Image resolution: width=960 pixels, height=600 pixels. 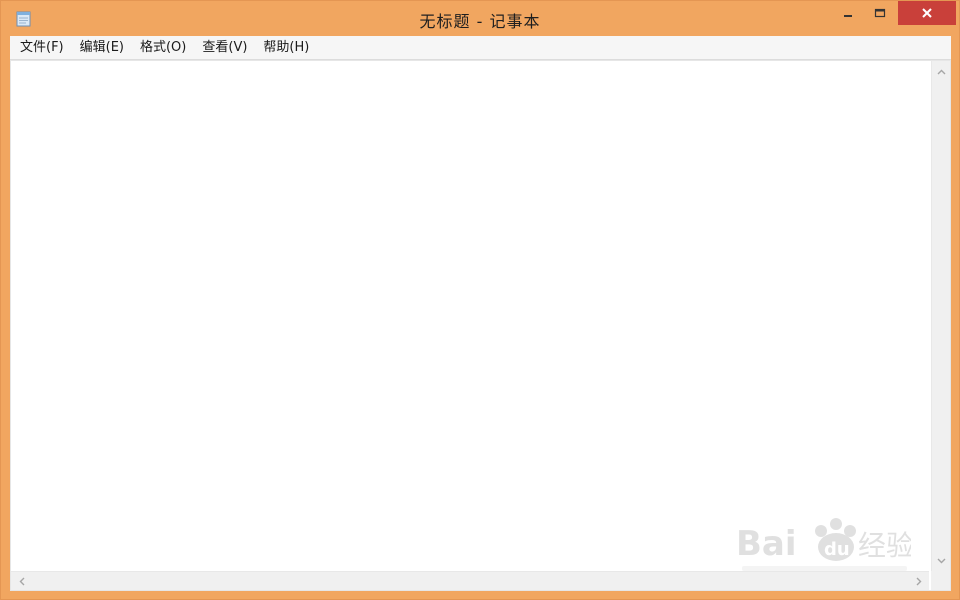 What do you see at coordinates (480, 21) in the screenshot?
I see `window-title: 无标题 - 记事本` at bounding box center [480, 21].